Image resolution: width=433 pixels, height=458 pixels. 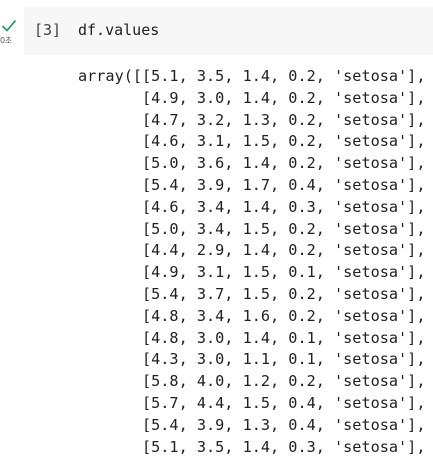 What do you see at coordinates (252, 250) in the screenshot?
I see `output-line: [4.4, 2.9, 1.4, 0.2, 'setosa'],` at bounding box center [252, 250].